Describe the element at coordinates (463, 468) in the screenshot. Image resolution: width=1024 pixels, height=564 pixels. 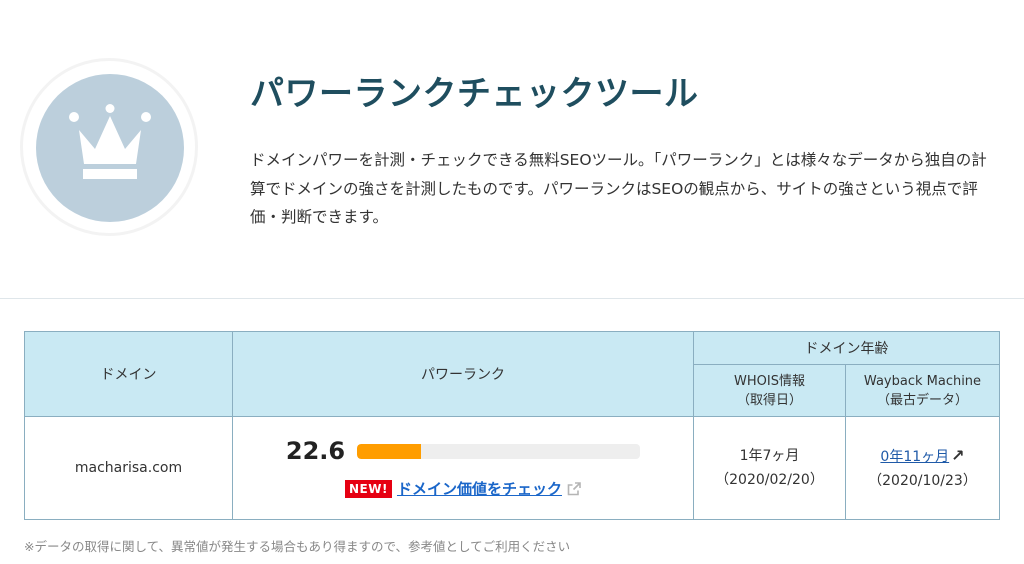
I see `power-rank-cell: 22.6 NEW! ドメイン価値をチェック` at that location.